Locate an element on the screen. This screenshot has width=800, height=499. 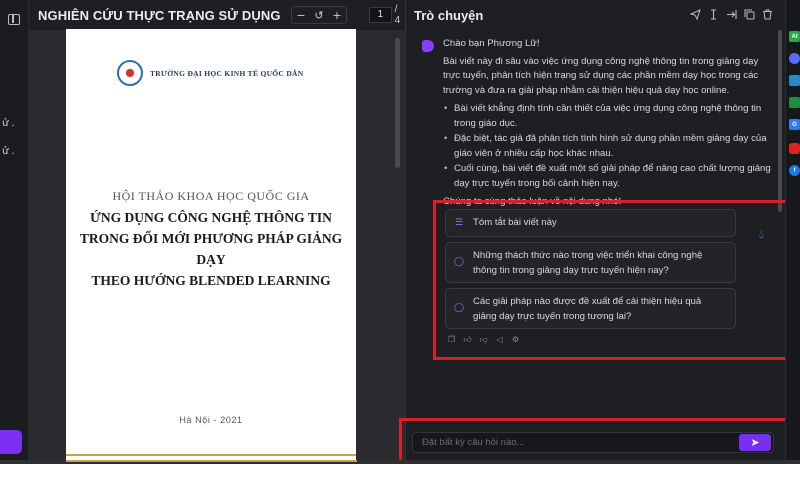
zoom-in-icon: + is located at coordinates (337, 15).